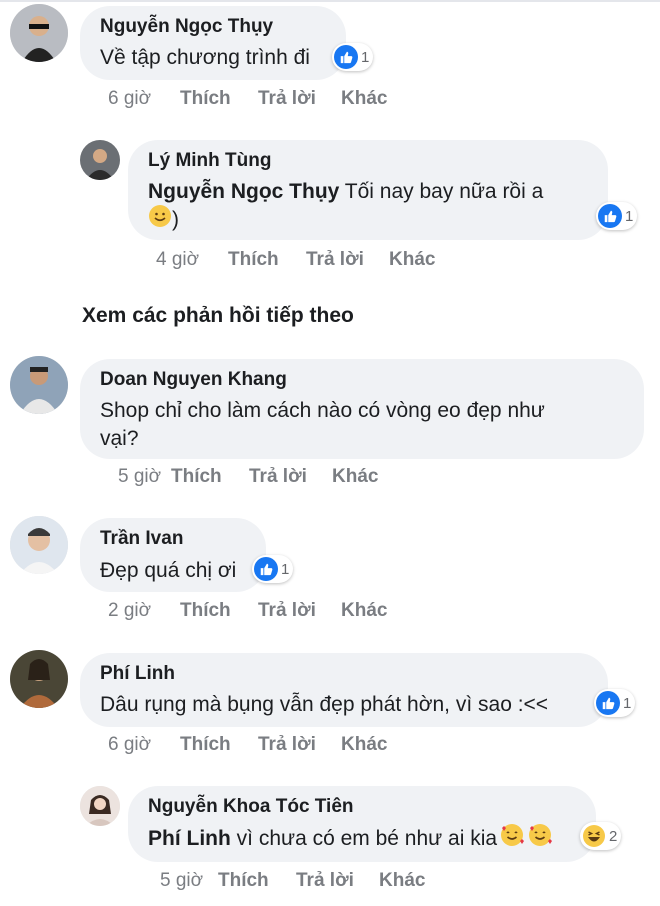 The height and width of the screenshot is (906, 660). Describe the element at coordinates (209, 161) in the screenshot. I see `comment-author: Lý Minh Tùng` at that location.